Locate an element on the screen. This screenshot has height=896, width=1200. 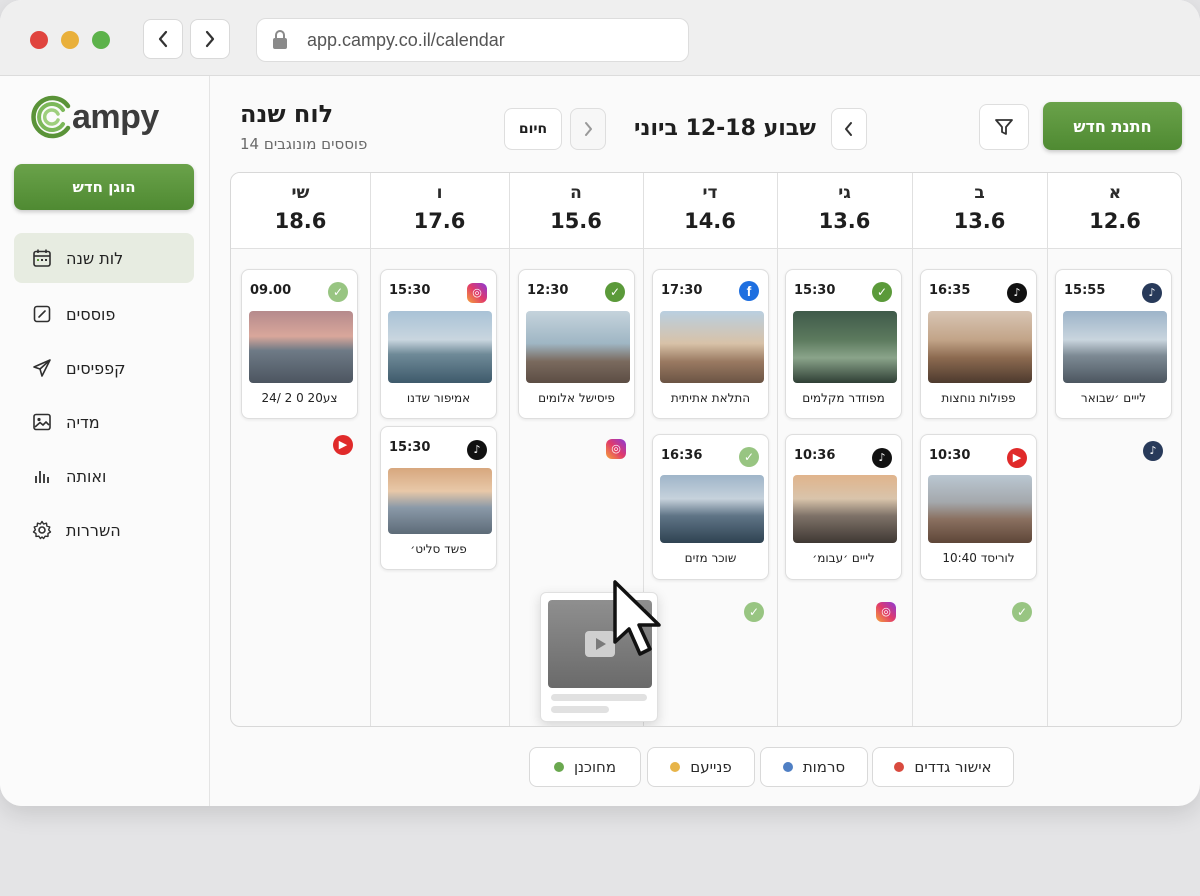
post-card: 12:30 ✓ פיסישל אלומים is located at coordinates (576, 344).